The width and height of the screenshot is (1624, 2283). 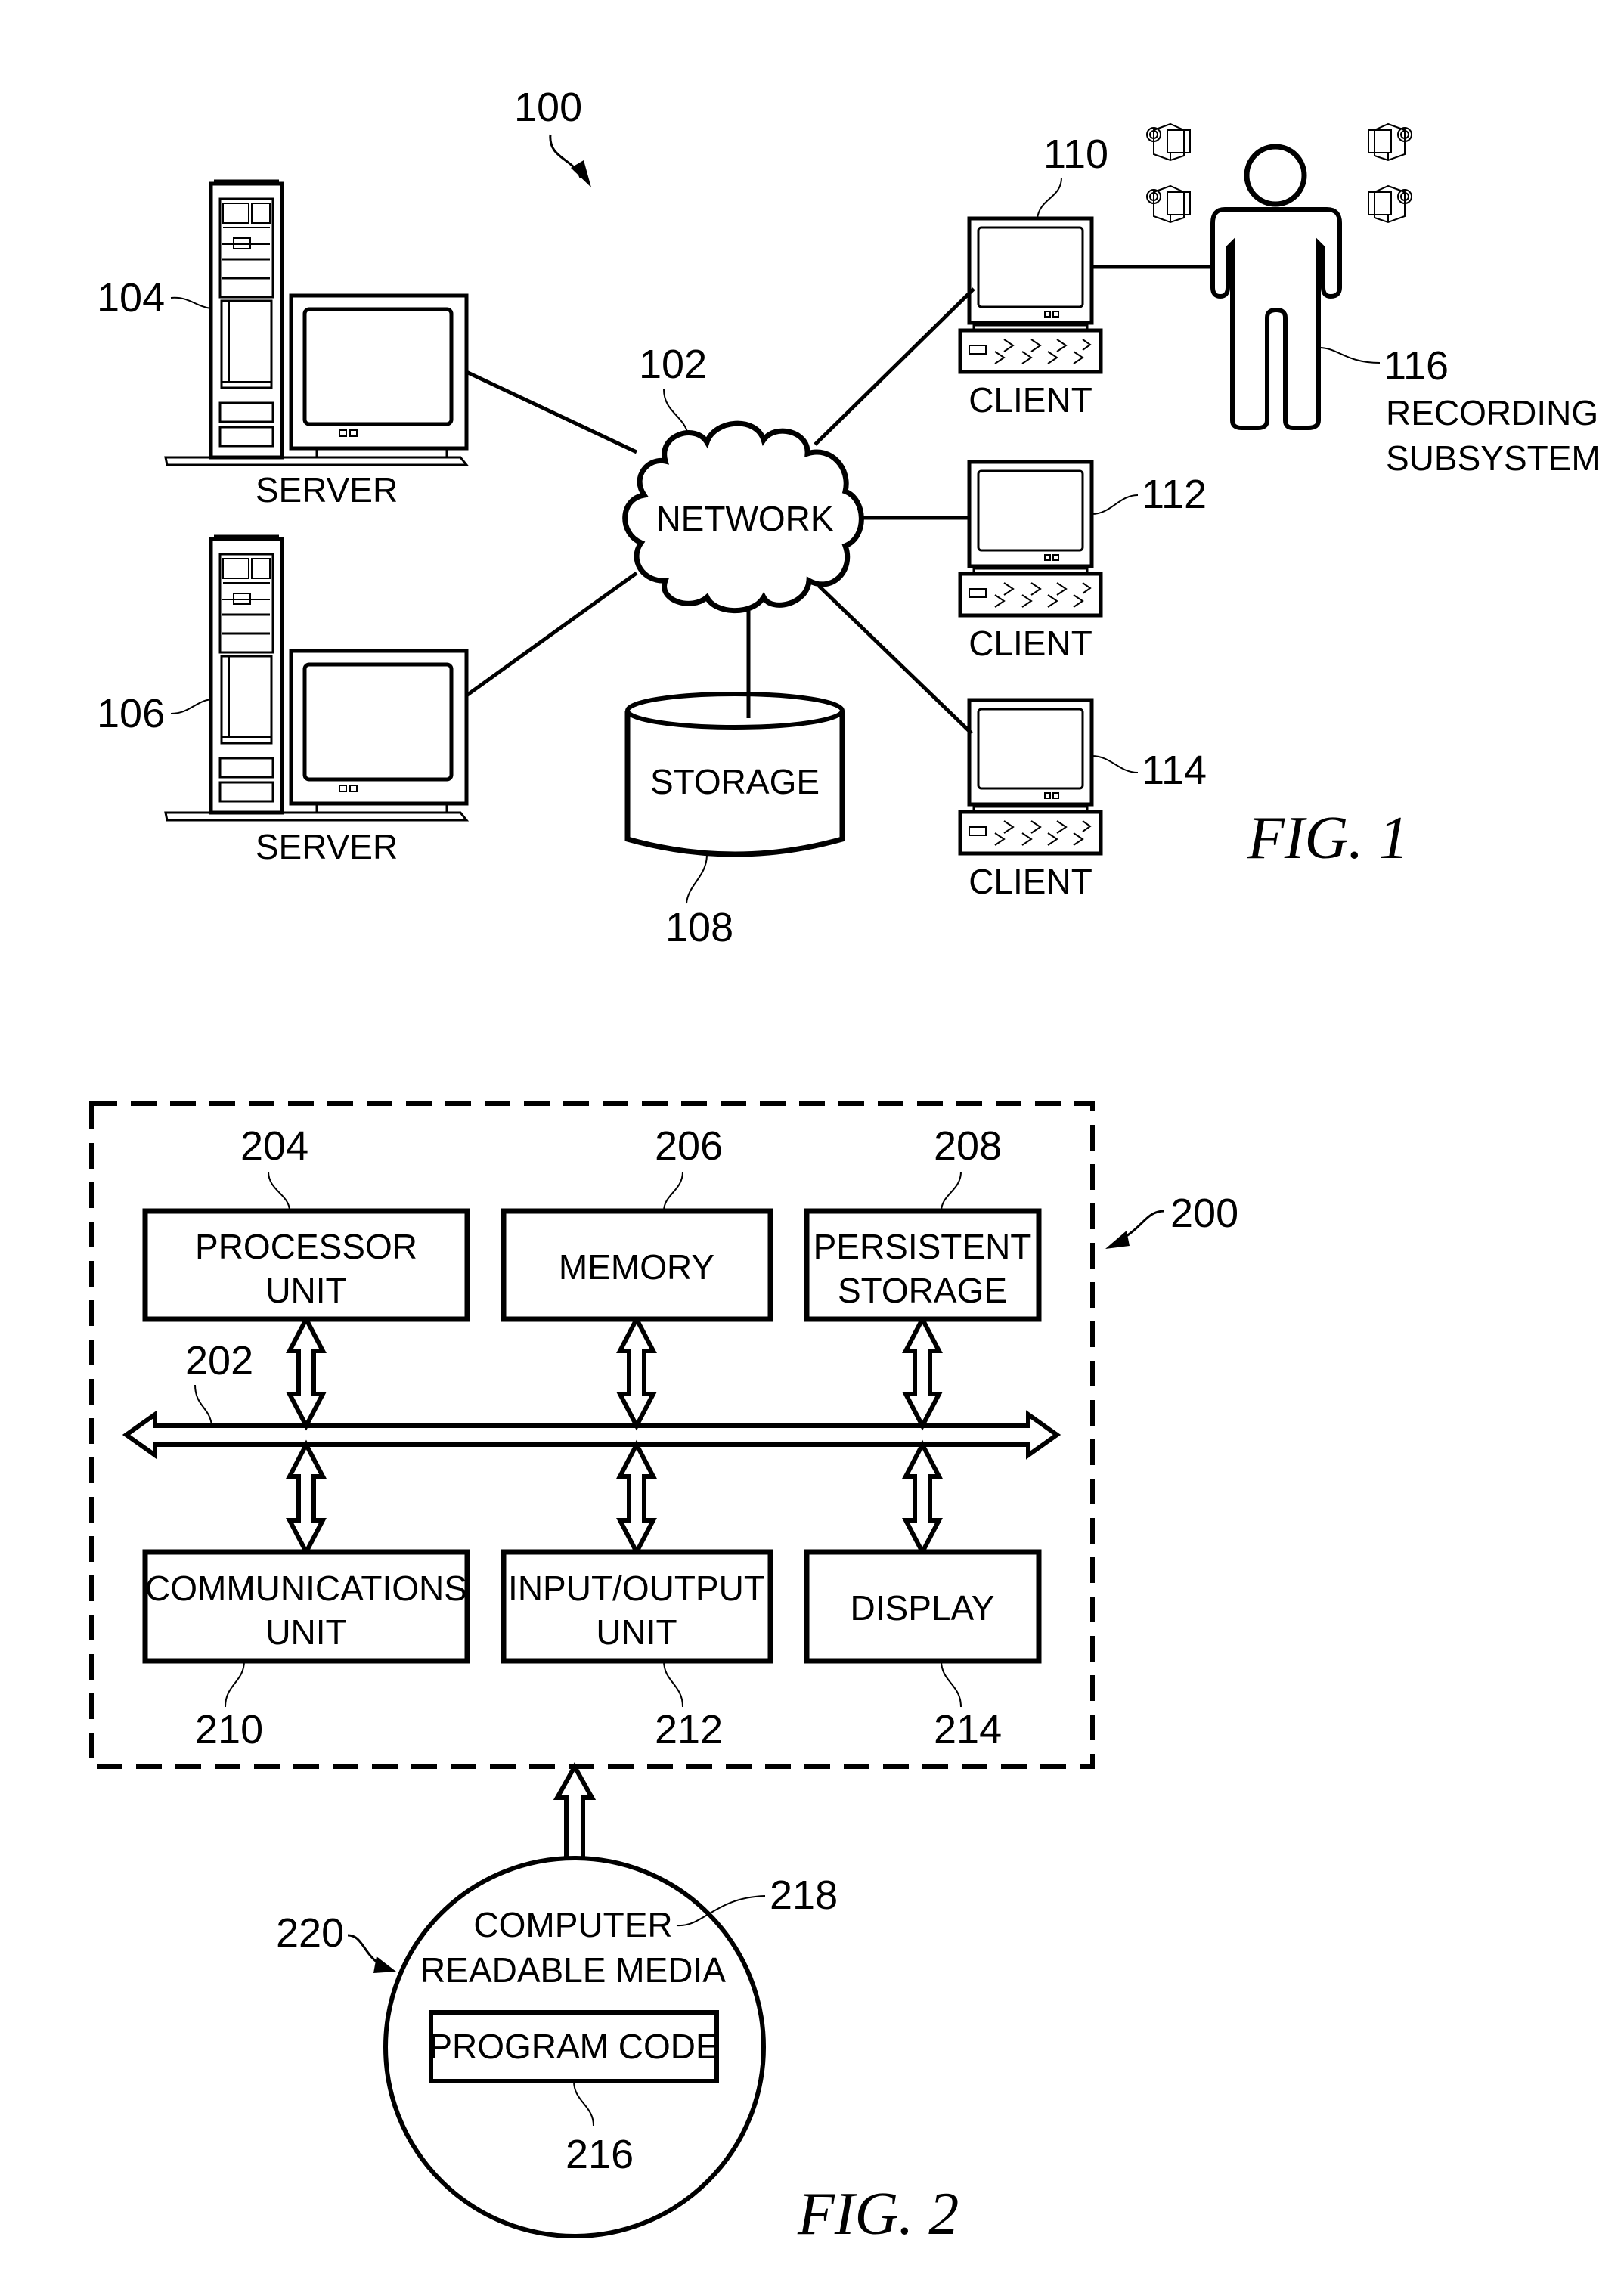 I want to click on unit-memory: MEMORY, so click(x=637, y=1265).